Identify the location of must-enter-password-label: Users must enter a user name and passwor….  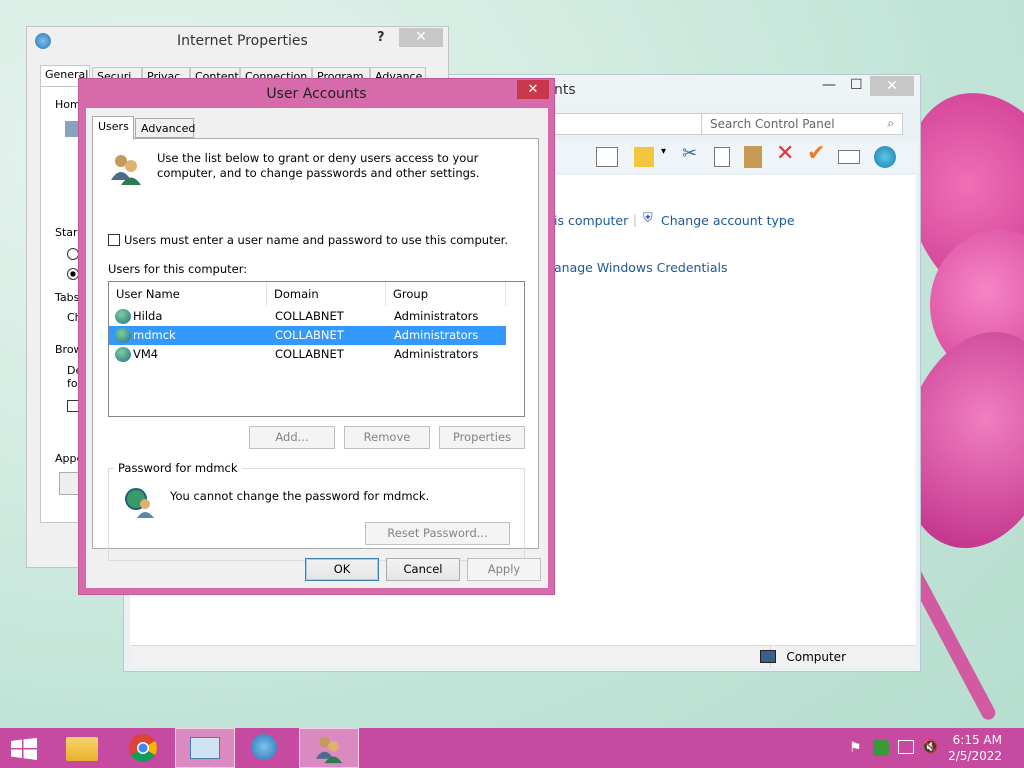
(316, 240).